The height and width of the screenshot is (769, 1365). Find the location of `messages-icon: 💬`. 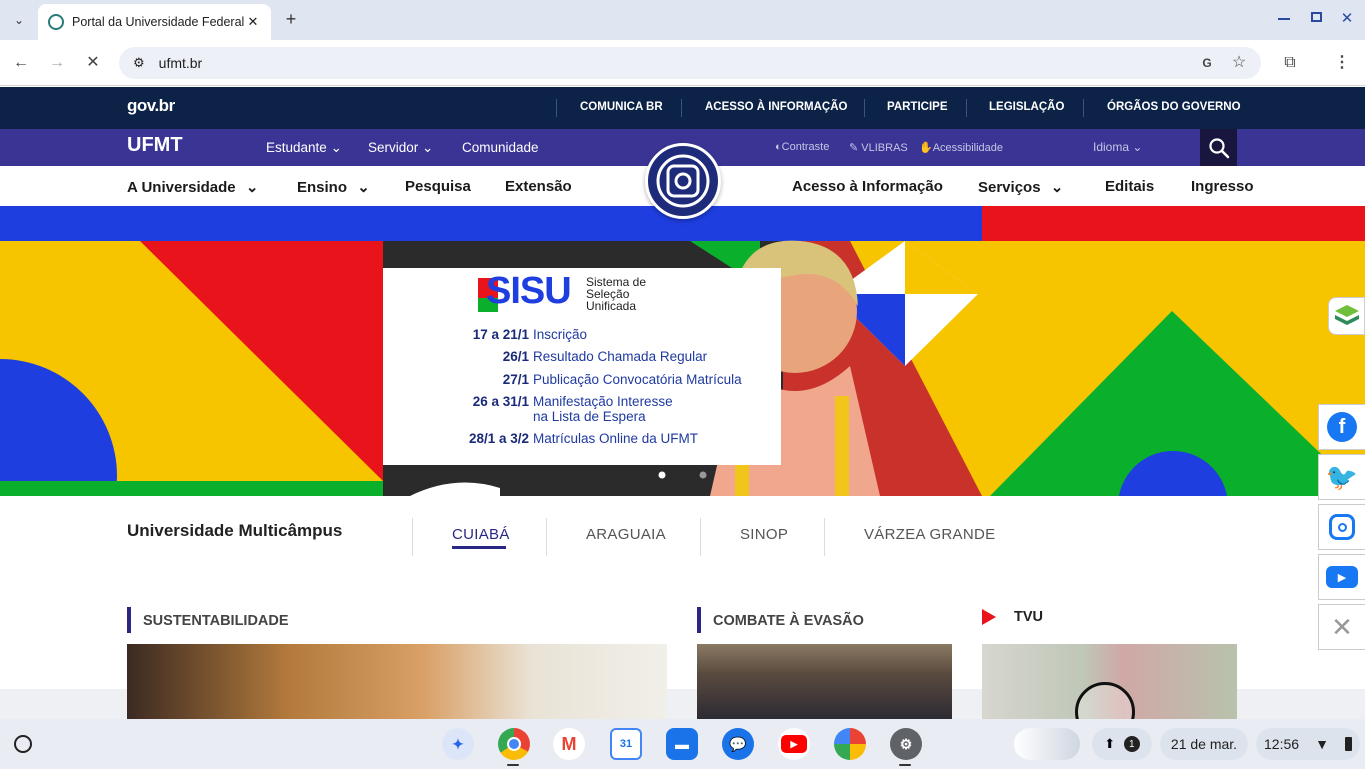

messages-icon: 💬 is located at coordinates (738, 744).